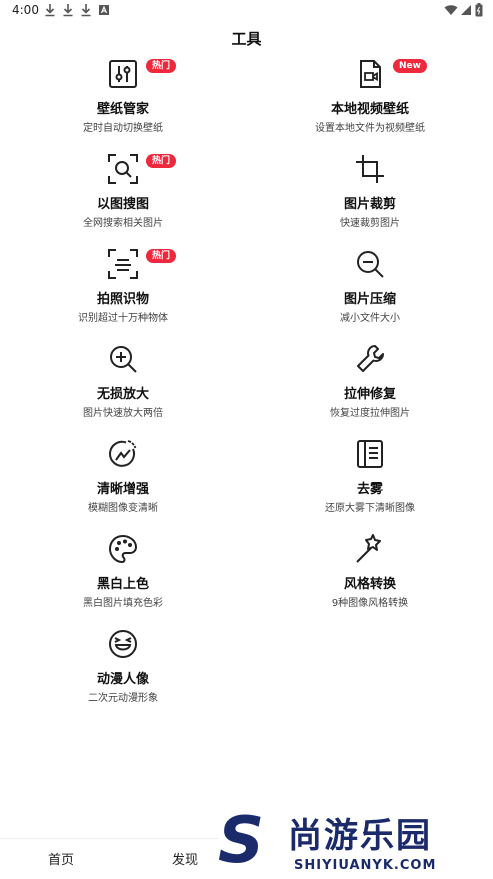 The width and height of the screenshot is (493, 879). Describe the element at coordinates (369, 394) in the screenshot. I see `tool-name: 拉伸修复` at that location.